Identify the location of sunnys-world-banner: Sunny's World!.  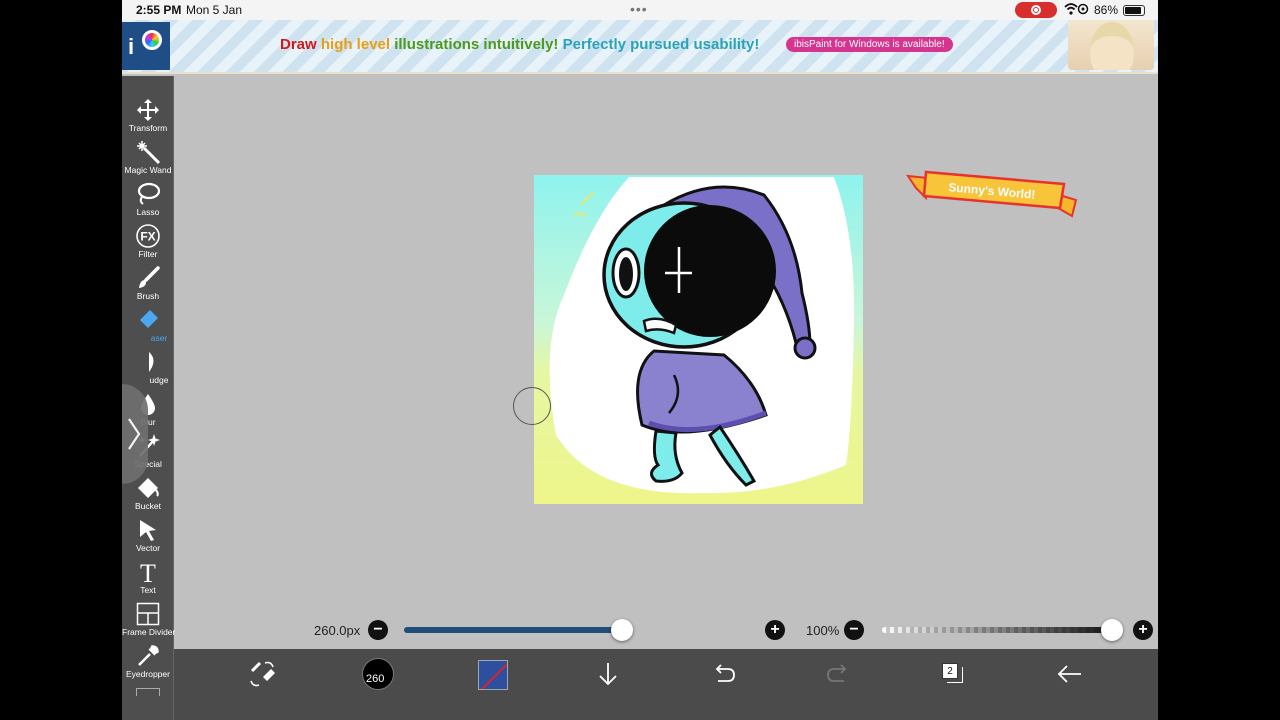
(991, 196).